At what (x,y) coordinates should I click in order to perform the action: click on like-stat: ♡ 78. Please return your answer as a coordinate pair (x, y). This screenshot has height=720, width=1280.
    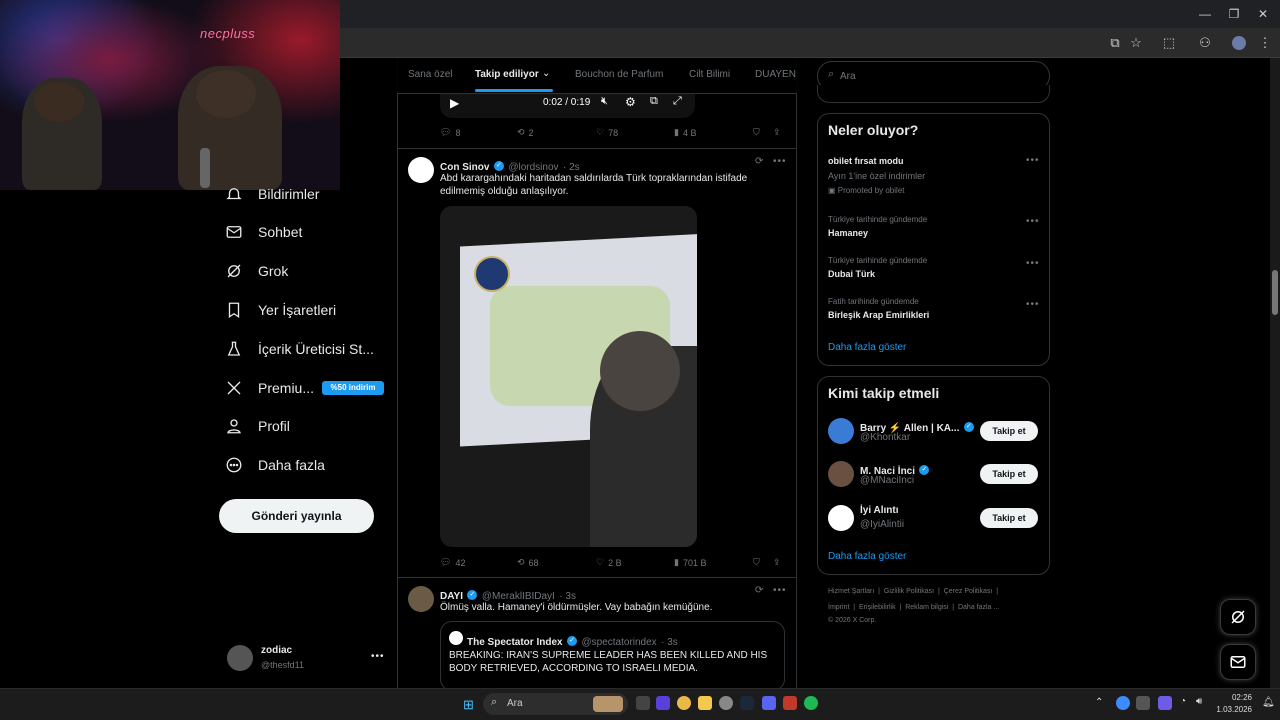
    Looking at the image, I should click on (607, 132).